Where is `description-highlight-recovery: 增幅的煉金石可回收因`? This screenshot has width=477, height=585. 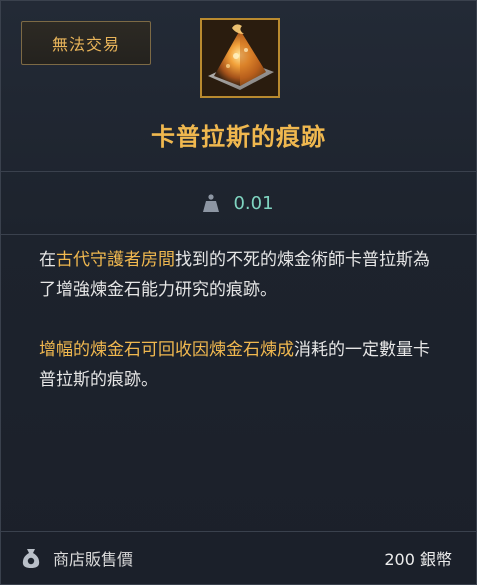
description-highlight-recovery: 增幅的煉金石可回收因 is located at coordinates (124, 350).